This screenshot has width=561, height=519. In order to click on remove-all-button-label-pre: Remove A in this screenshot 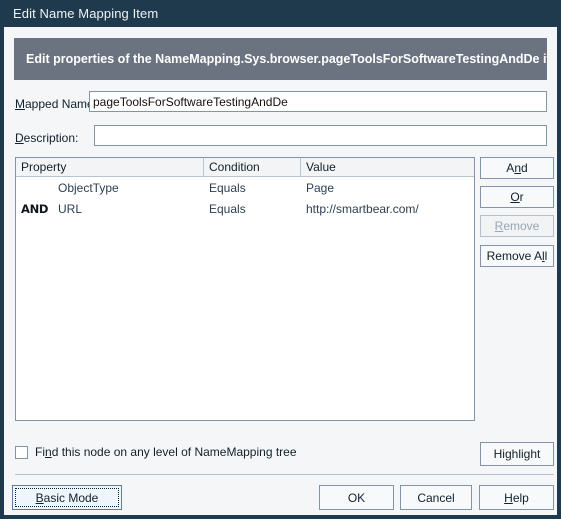, I will do `click(514, 256)`.